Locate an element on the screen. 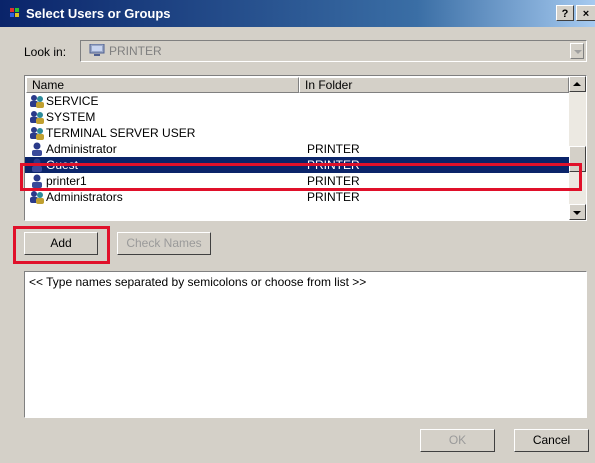  list-item-name: SYSTEM is located at coordinates (71, 117).